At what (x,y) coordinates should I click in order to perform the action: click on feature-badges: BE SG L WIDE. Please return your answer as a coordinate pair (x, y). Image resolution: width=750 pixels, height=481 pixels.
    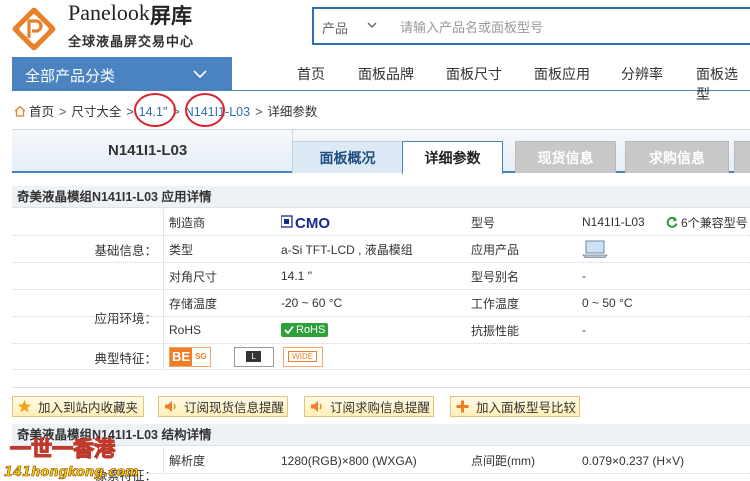
    Looking at the image, I should click on (319, 356).